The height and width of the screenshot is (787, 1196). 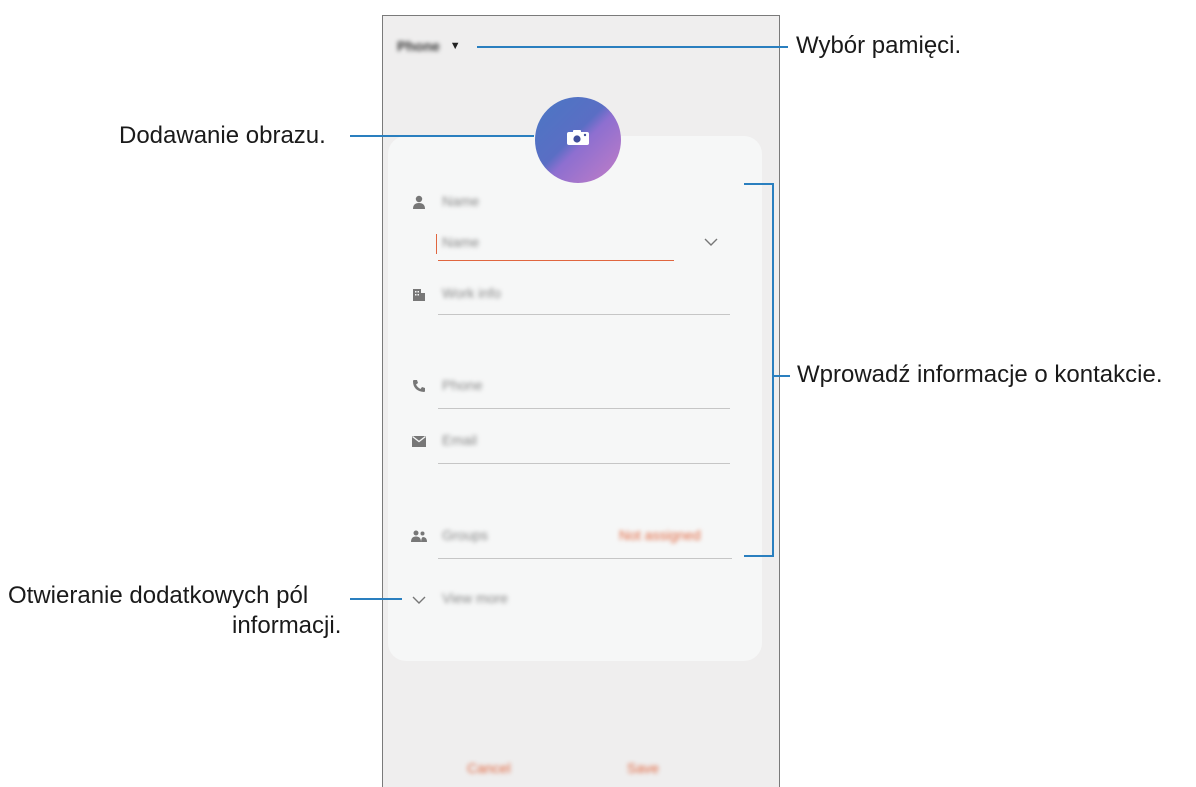 I want to click on annotation-contact-info: Wprowadź informacje o kontakcie., so click(x=980, y=374).